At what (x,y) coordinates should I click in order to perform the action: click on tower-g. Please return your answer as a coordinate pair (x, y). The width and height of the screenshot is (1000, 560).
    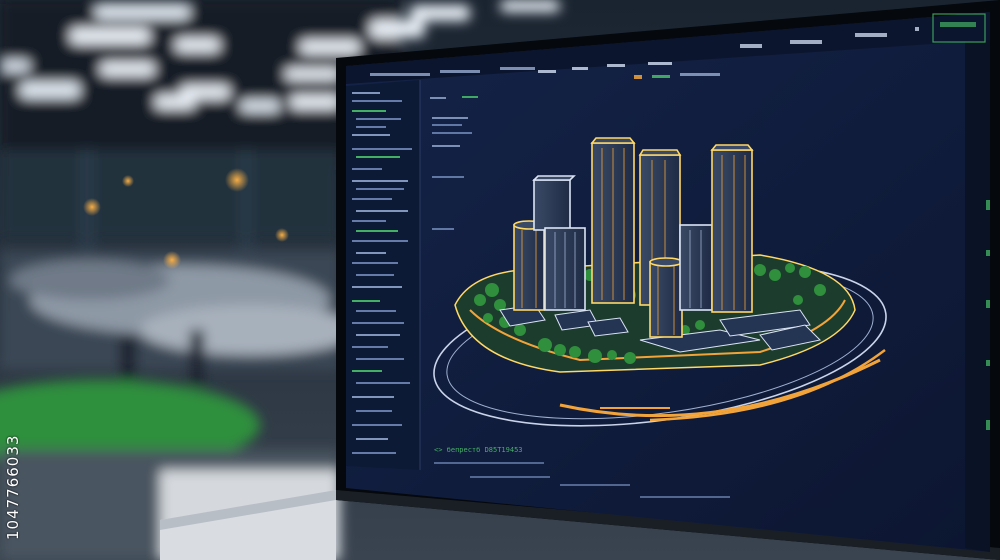
    Looking at the image, I should click on (696, 267).